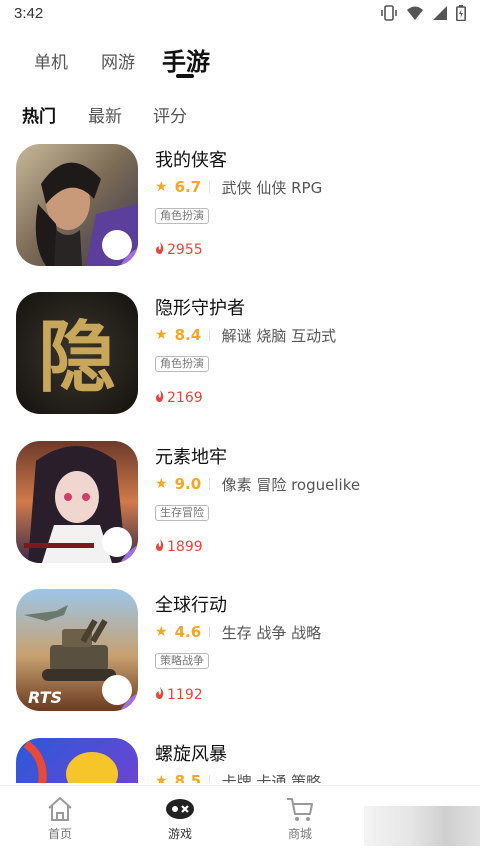 The width and height of the screenshot is (480, 853). Describe the element at coordinates (188, 335) in the screenshot. I see `rating-score: 8.4` at that location.